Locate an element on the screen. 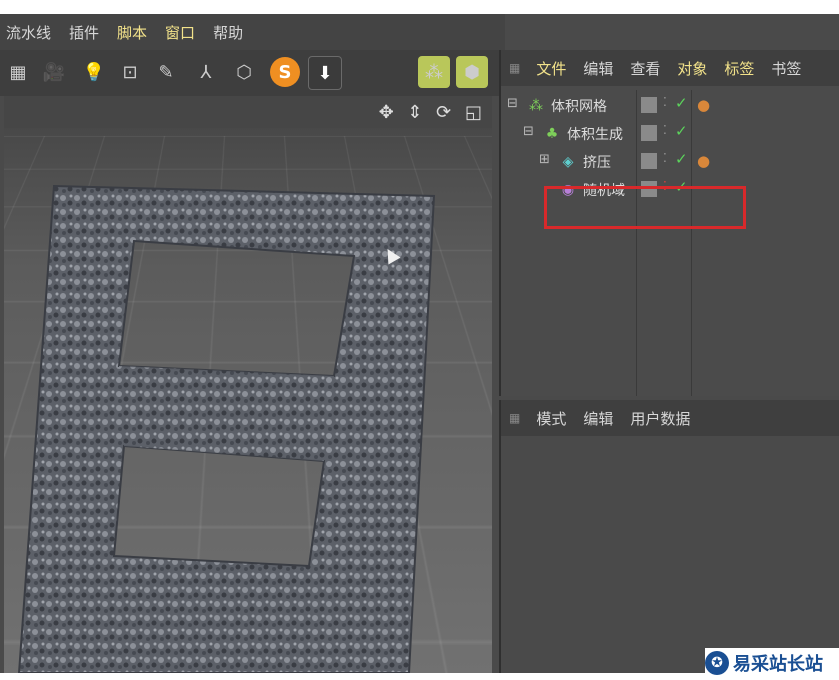  menu-help: 帮助 is located at coordinates (228, 32).